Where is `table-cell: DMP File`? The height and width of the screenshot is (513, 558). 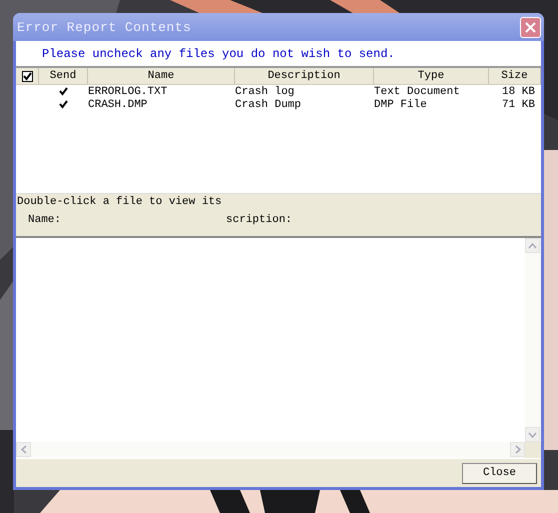 table-cell: DMP File is located at coordinates (400, 104).